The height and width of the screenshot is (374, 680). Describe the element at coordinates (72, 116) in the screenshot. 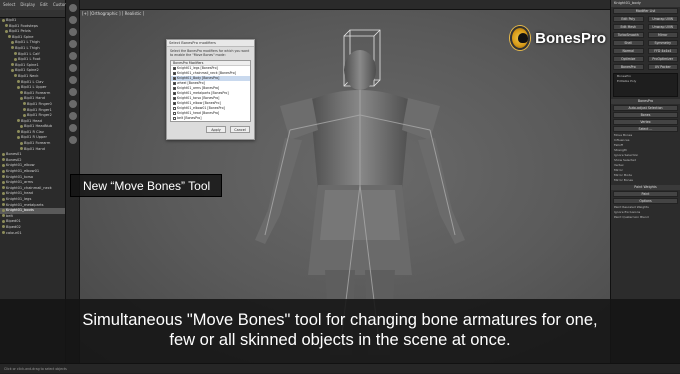

I see `xref-icon` at that location.